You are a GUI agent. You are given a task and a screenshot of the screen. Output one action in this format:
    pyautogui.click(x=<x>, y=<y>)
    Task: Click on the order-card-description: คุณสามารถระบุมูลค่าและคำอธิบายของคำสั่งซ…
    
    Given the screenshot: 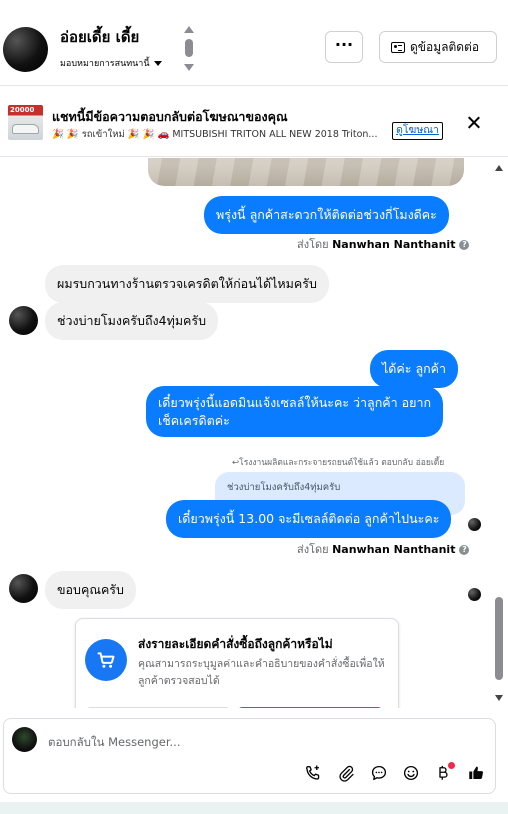 What is the action you would take?
    pyautogui.click(x=261, y=672)
    